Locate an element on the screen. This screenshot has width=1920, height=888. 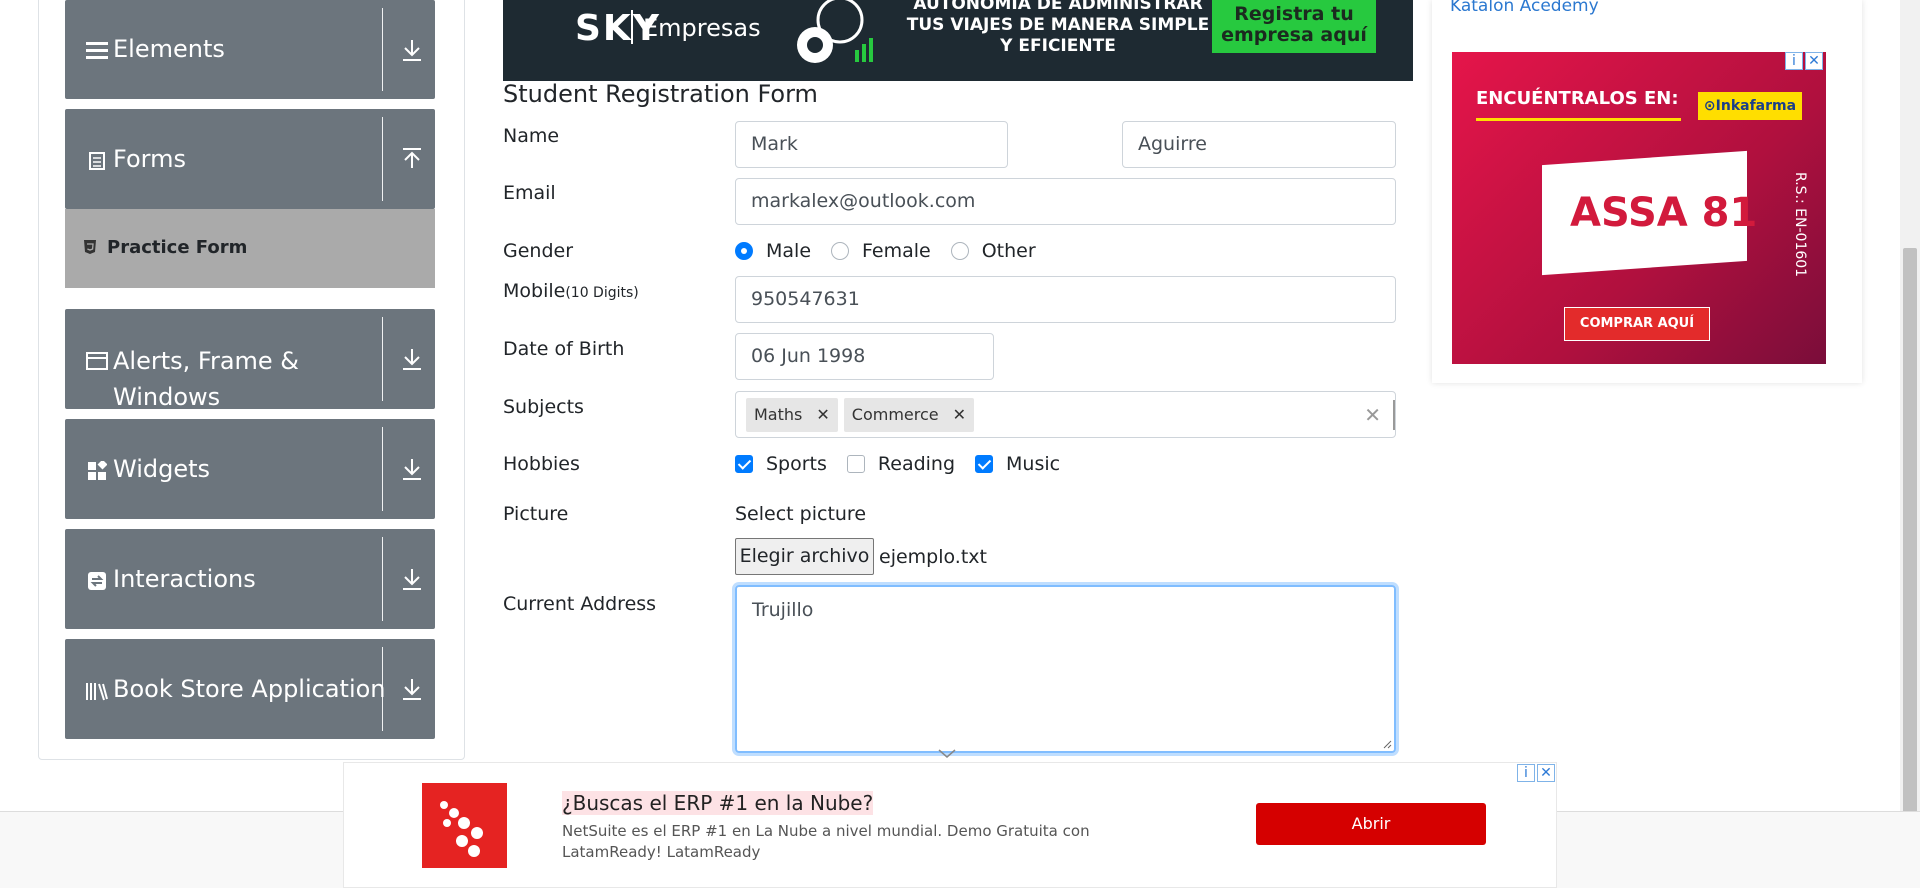
html5-icon is located at coordinates (90, 247).